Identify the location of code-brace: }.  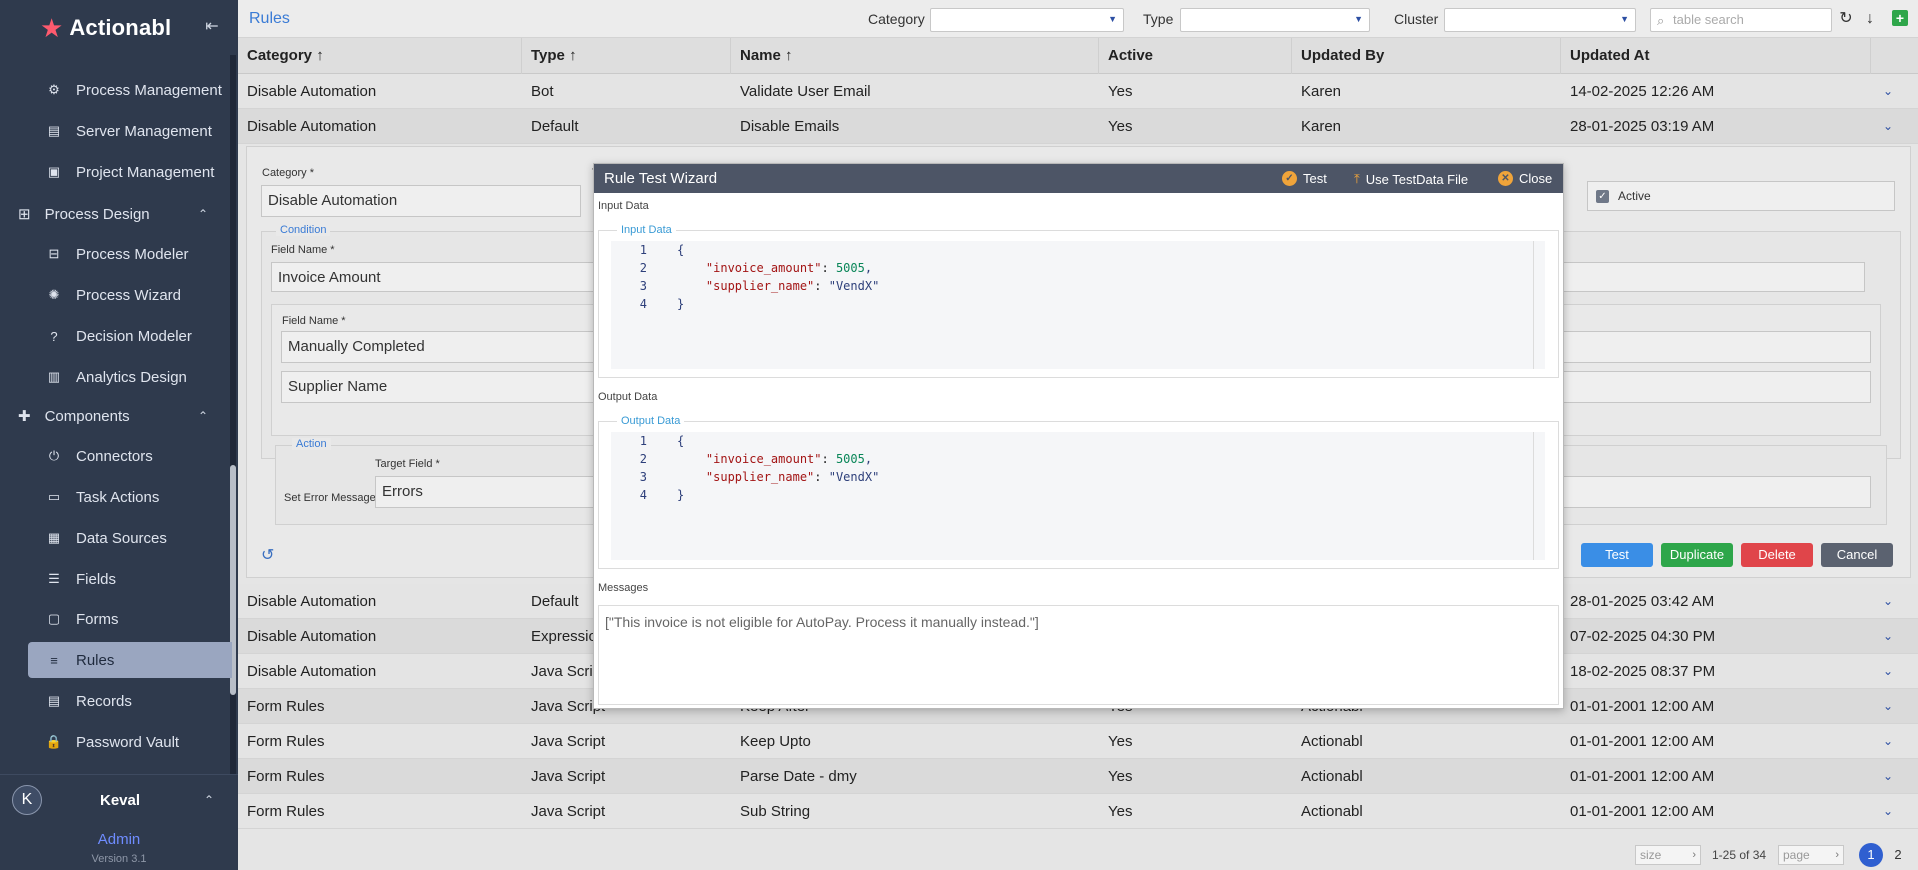
(681, 304).